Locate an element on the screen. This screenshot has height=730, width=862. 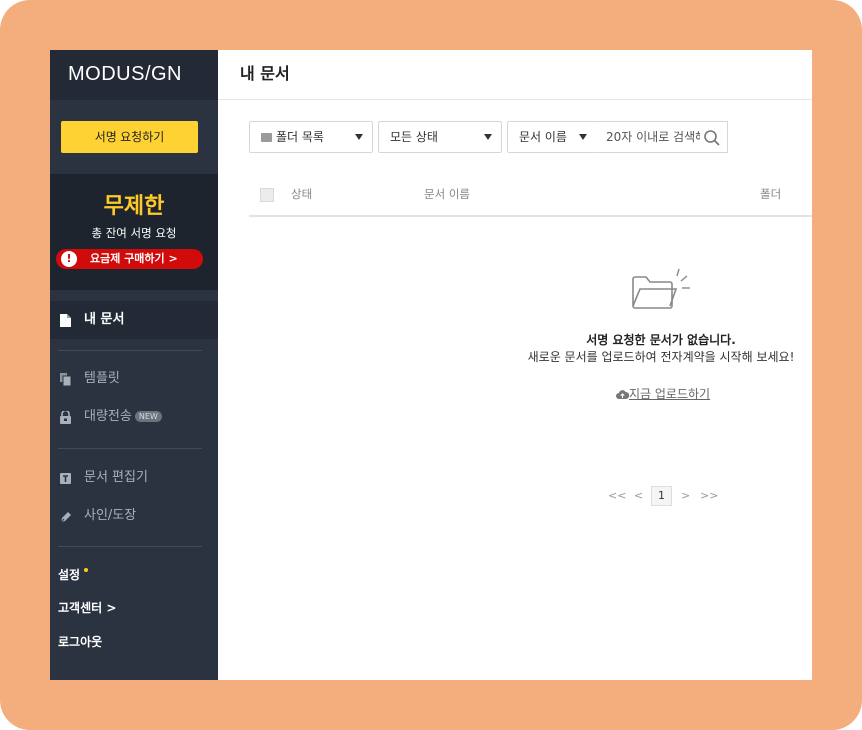
column-status: 상태 is located at coordinates (301, 194).